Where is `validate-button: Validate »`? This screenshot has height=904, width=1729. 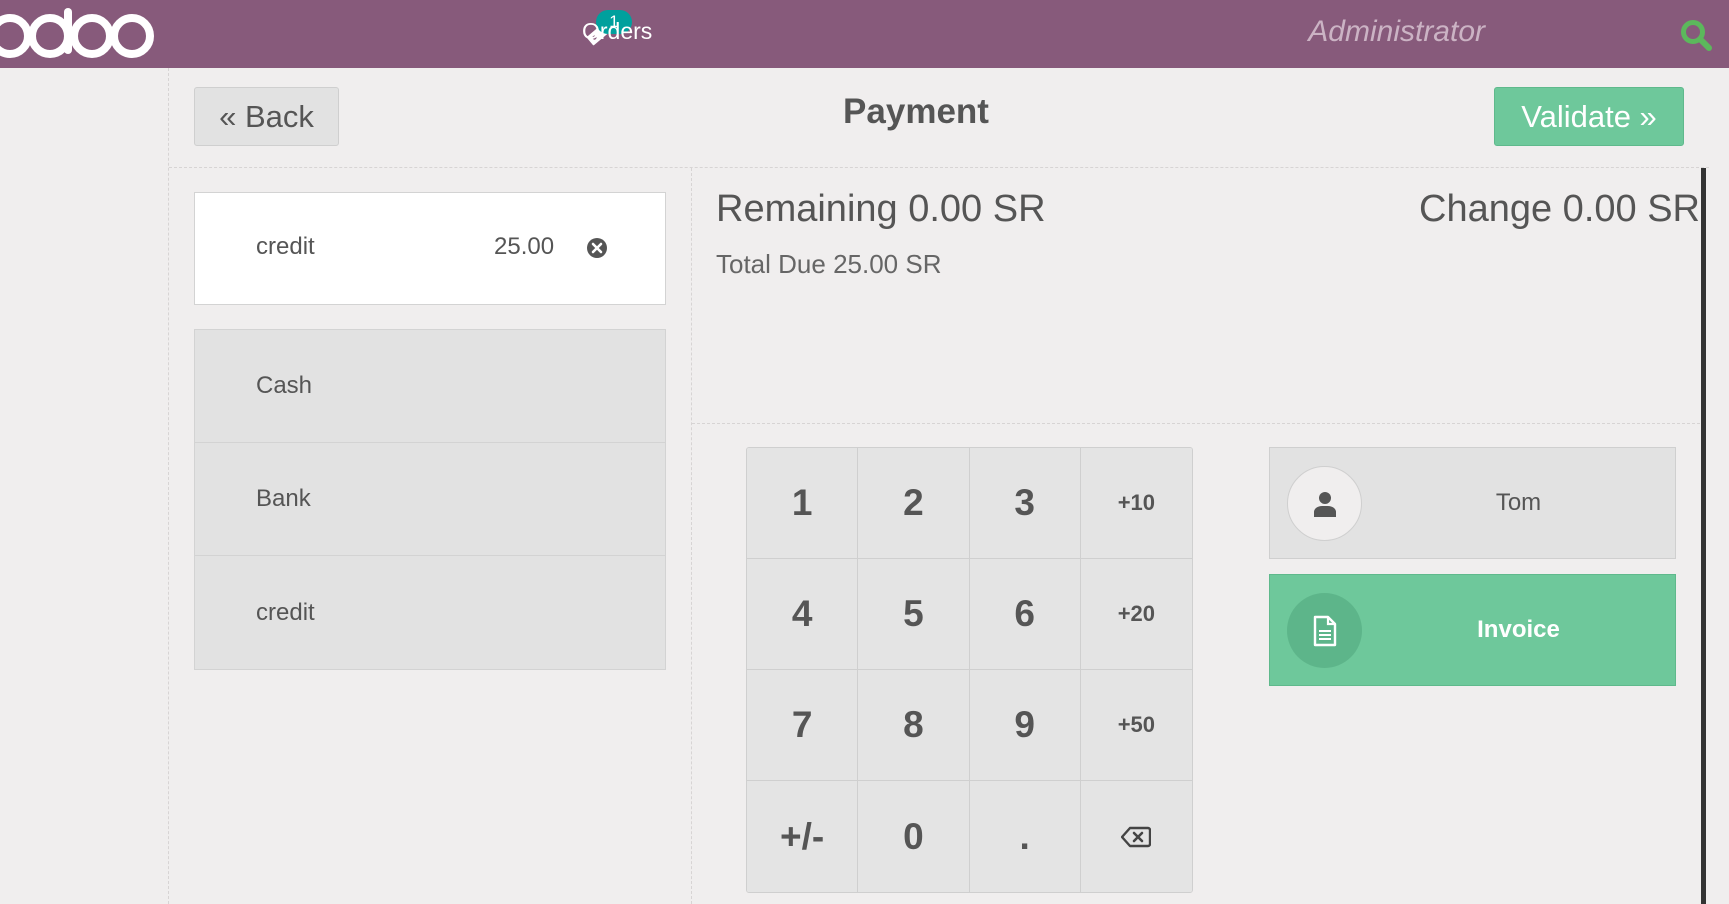 validate-button: Validate » is located at coordinates (1589, 116).